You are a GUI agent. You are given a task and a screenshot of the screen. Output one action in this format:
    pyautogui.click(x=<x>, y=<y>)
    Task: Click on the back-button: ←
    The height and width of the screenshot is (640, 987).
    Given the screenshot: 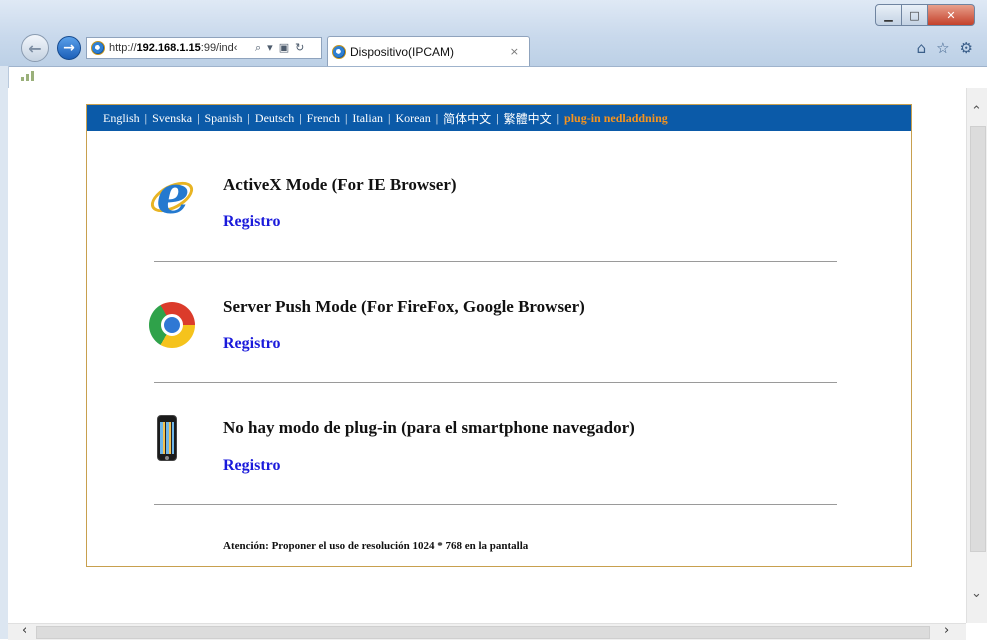 What is the action you would take?
    pyautogui.click(x=35, y=48)
    